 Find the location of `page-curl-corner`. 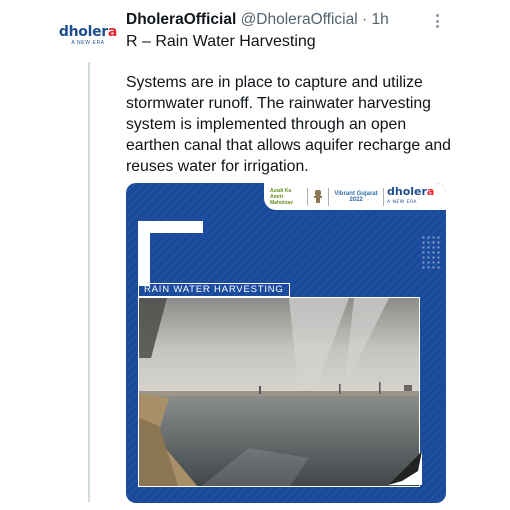

page-curl-corner is located at coordinates (405, 468).